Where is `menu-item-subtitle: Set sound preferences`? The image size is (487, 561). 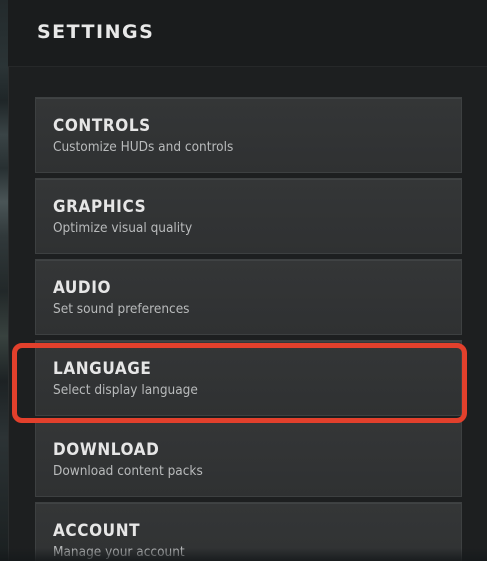 menu-item-subtitle: Set sound preferences is located at coordinates (121, 309).